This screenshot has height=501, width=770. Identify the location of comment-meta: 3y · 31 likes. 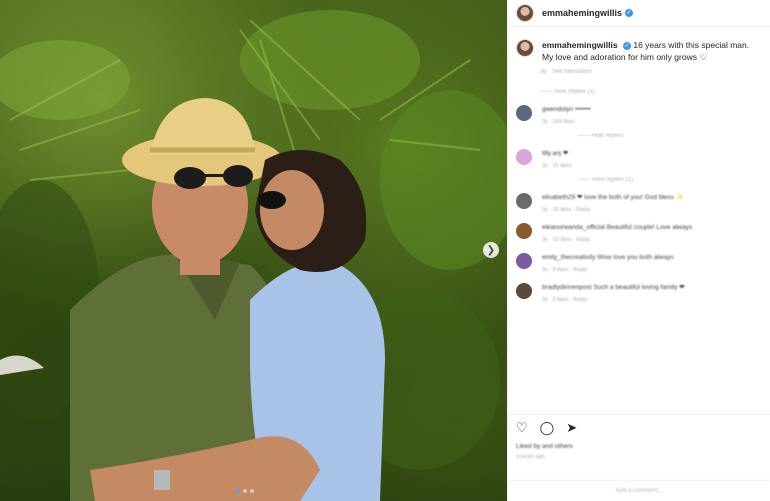
(557, 166).